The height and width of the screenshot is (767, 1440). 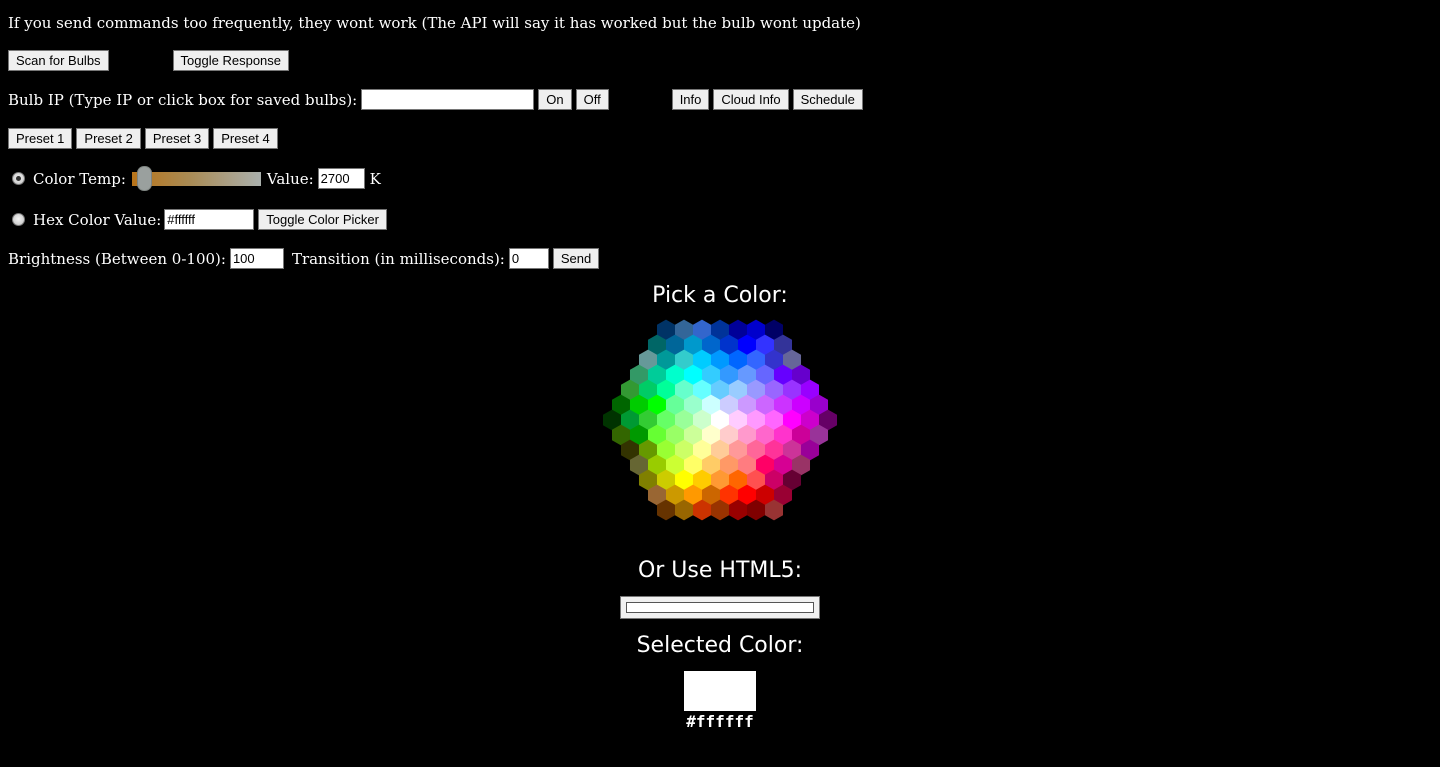 What do you see at coordinates (720, 721) in the screenshot?
I see `selected-color-hex: #ffffff` at bounding box center [720, 721].